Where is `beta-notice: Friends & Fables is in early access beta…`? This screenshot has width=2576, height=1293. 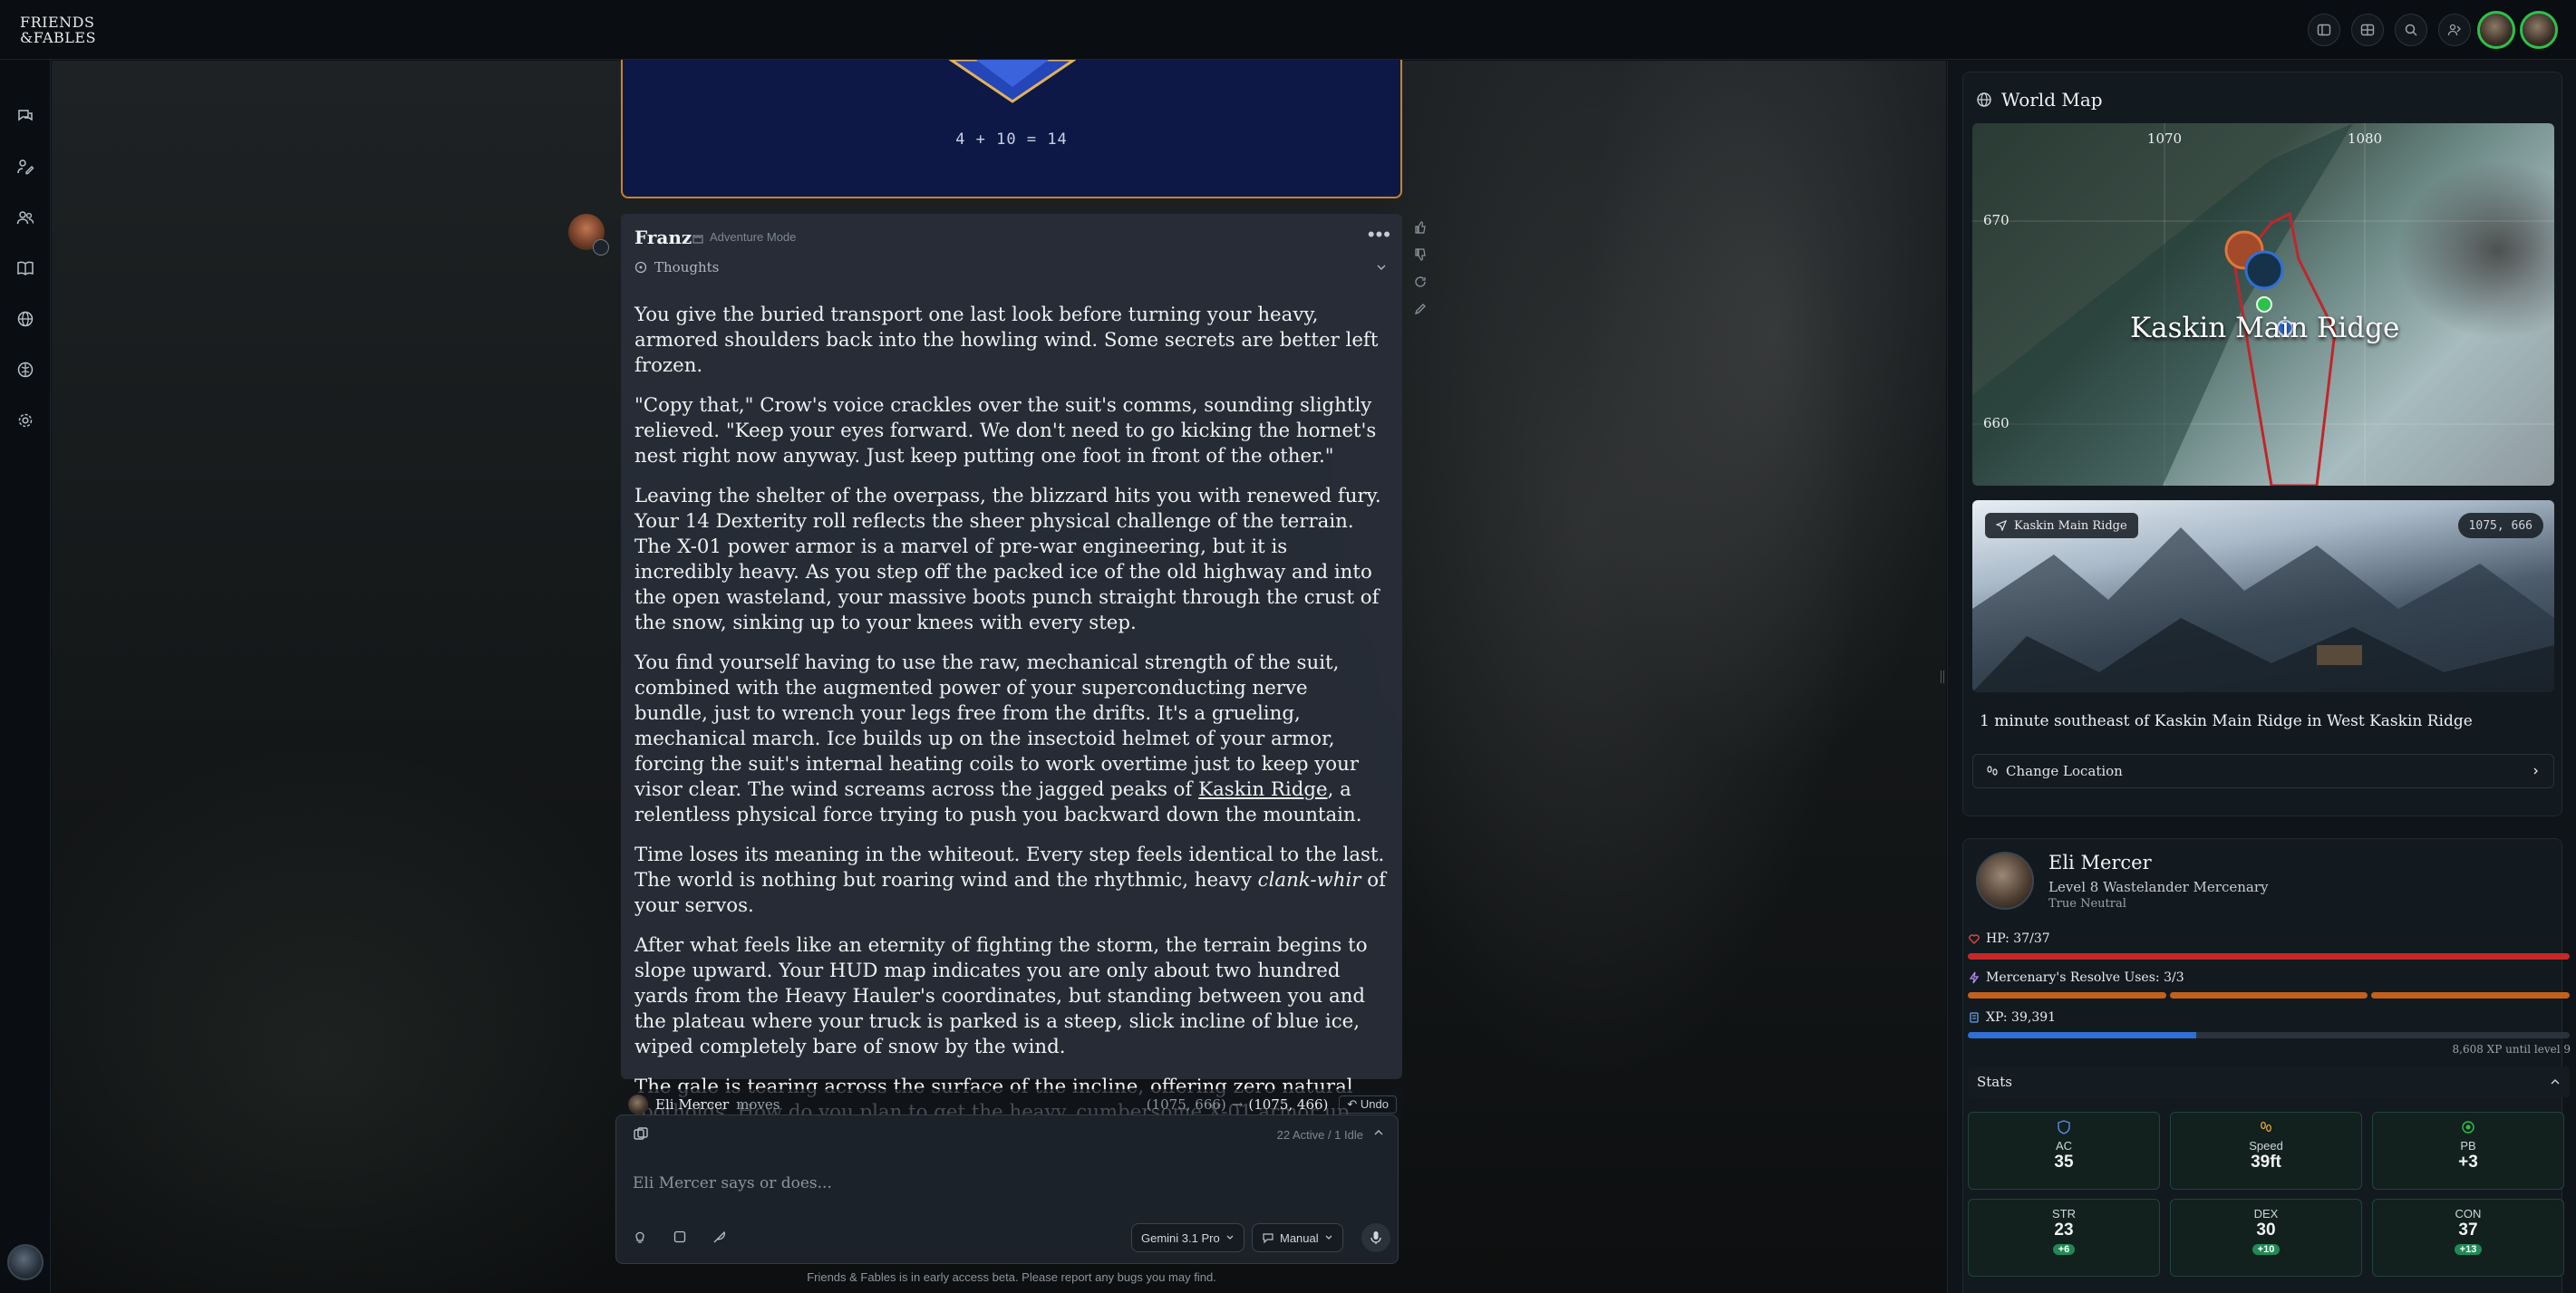
beta-notice: Friends & Fables is in early access beta… is located at coordinates (1011, 1277).